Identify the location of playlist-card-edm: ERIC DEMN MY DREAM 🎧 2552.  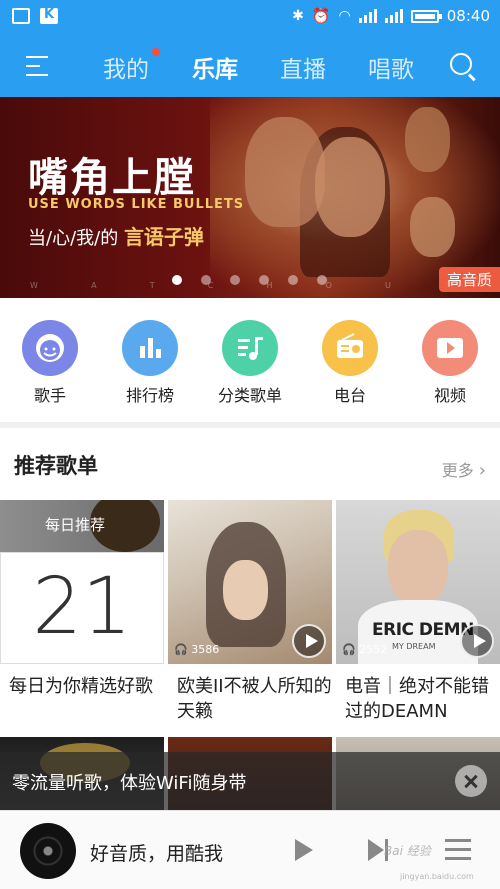
(418, 582).